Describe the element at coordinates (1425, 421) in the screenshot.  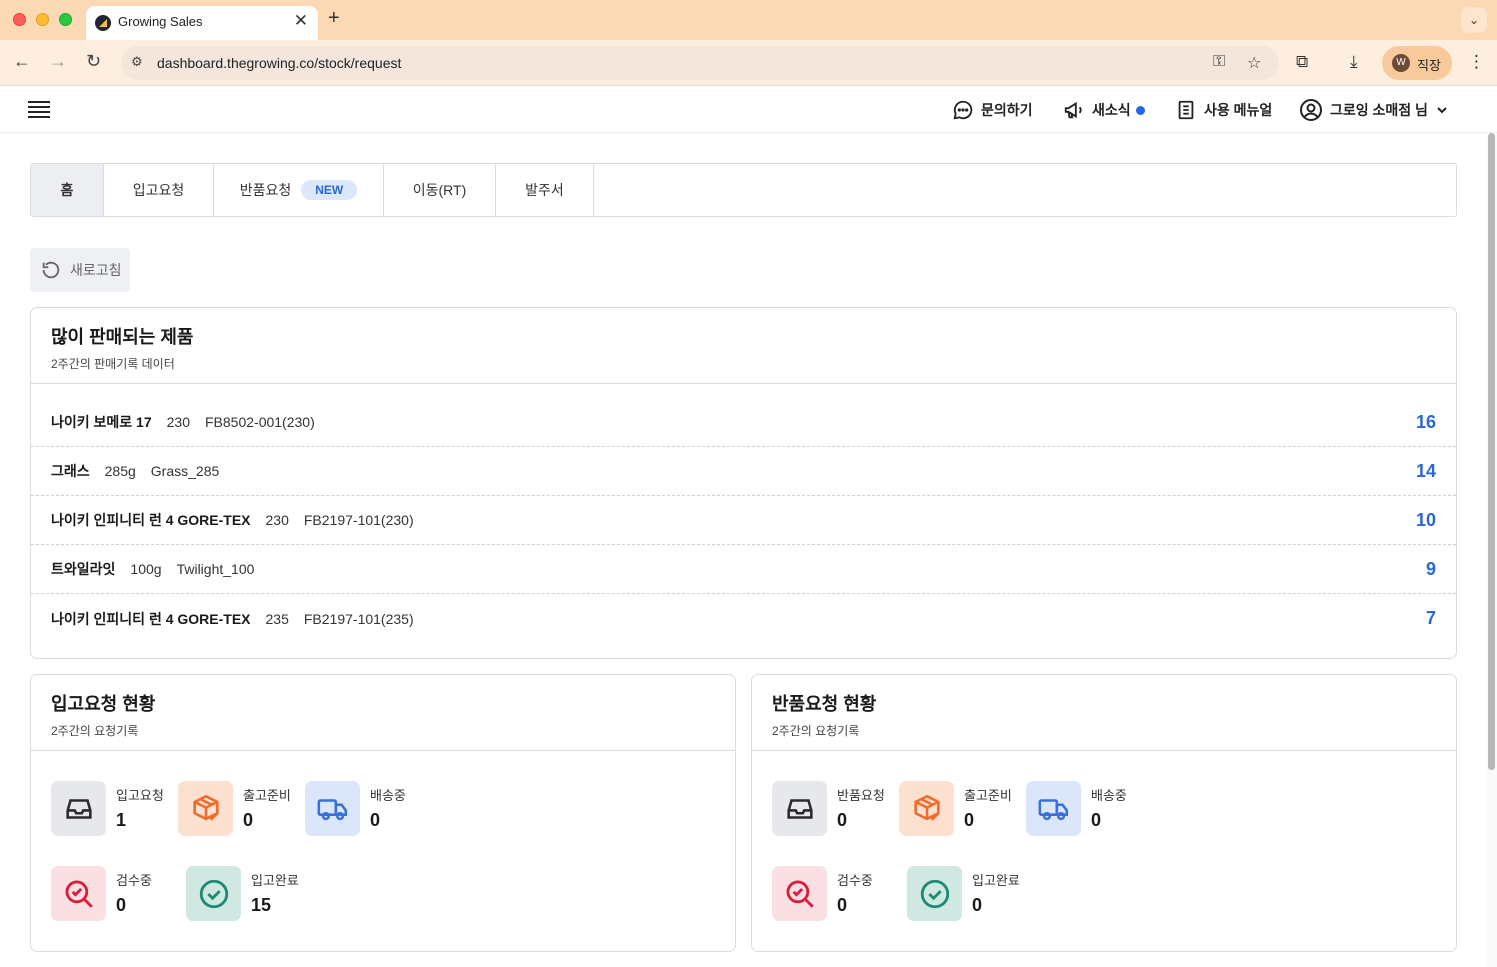
I see `sales-count: 16` at that location.